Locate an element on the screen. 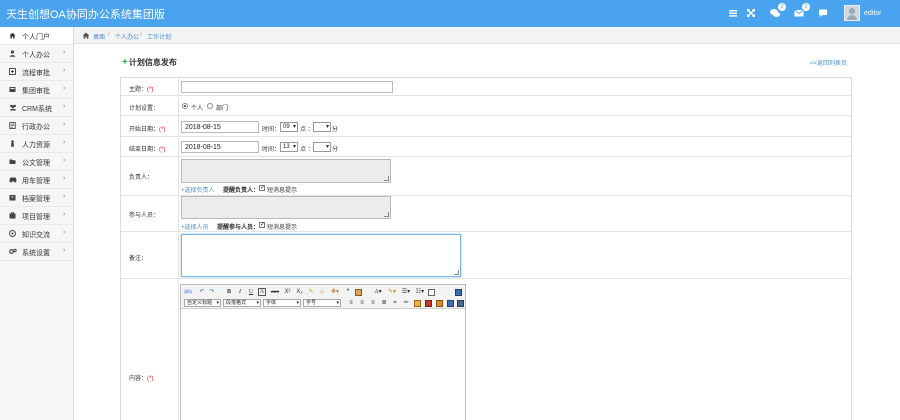  custom-title-select: 自定义标题 is located at coordinates (202, 303).